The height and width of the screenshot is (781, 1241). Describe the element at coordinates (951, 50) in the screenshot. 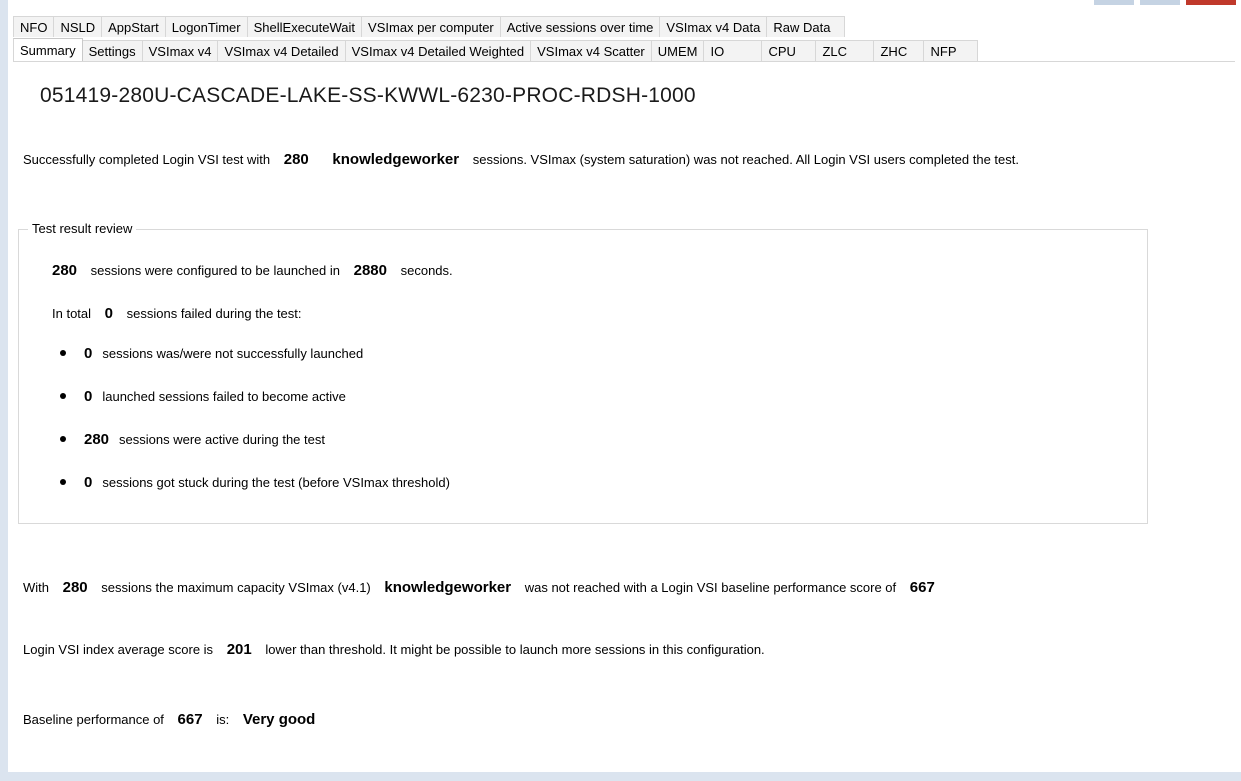

I see `tab-nfp: NFP` at that location.